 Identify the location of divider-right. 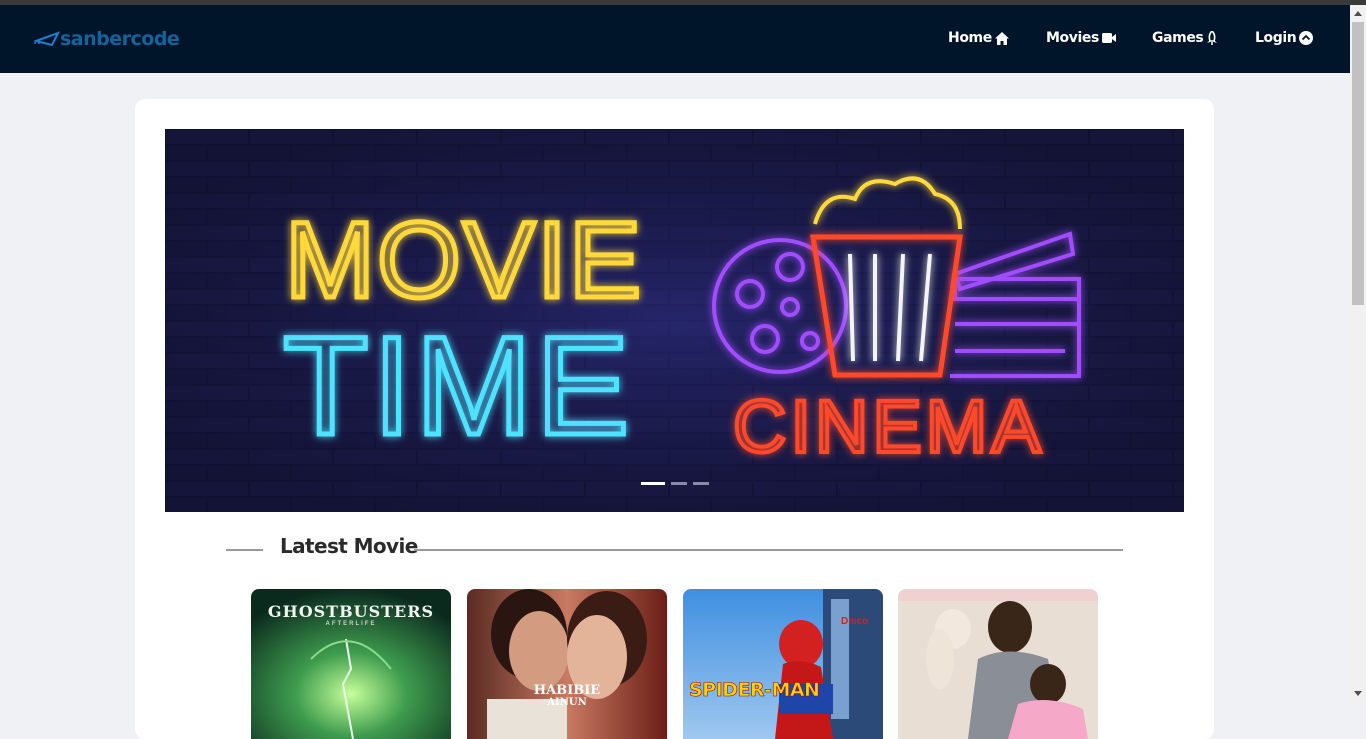
(768, 550).